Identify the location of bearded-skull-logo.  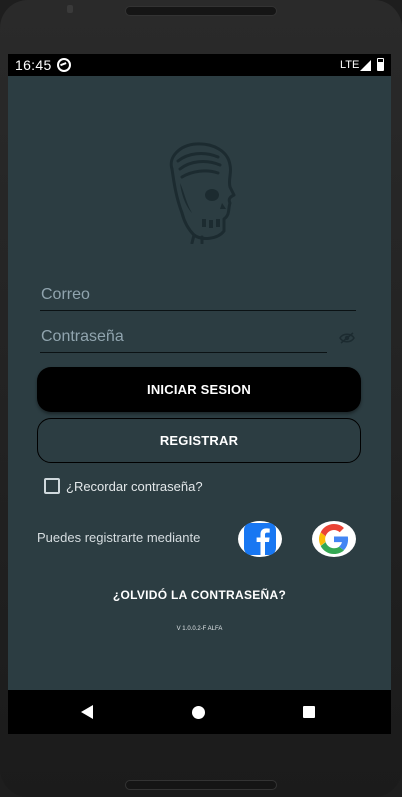
(202, 193).